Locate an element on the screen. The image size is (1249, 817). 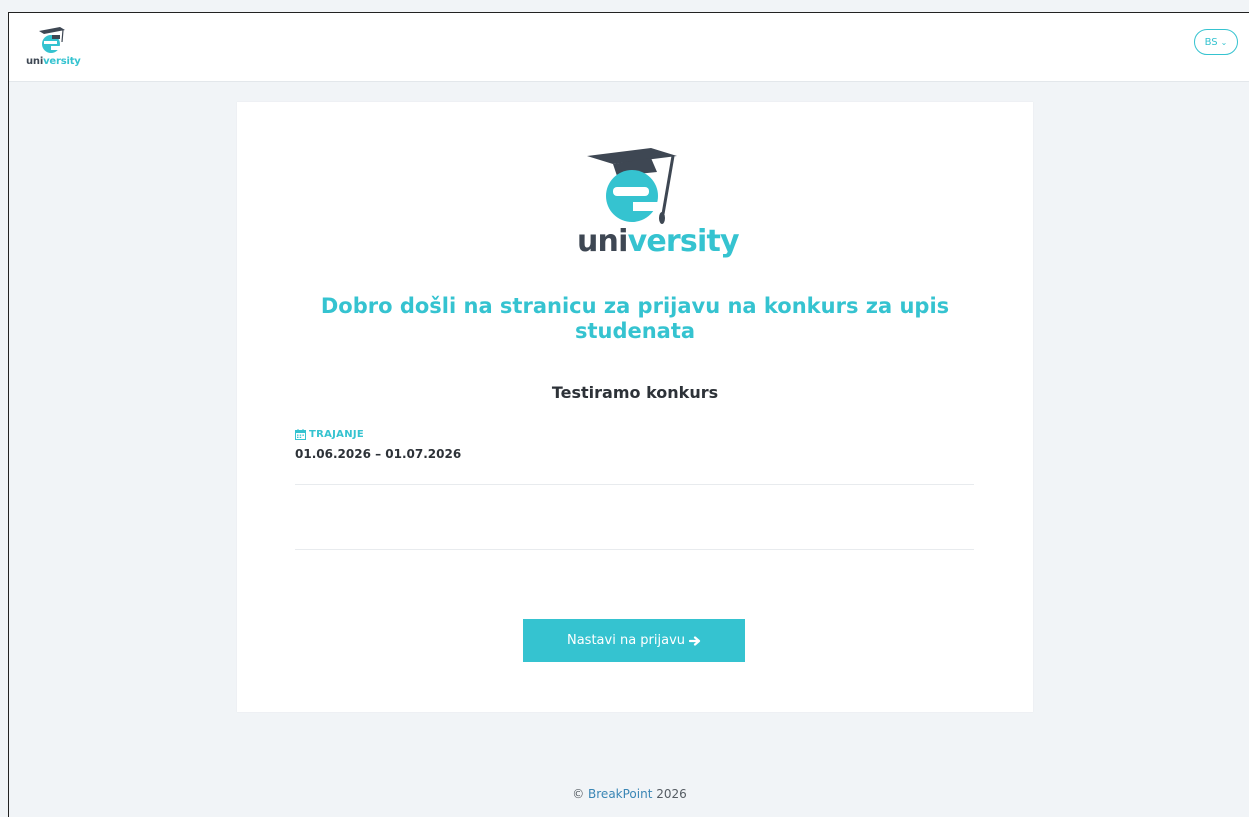
contest-name: Testiramo konkurs is located at coordinates (635, 392).